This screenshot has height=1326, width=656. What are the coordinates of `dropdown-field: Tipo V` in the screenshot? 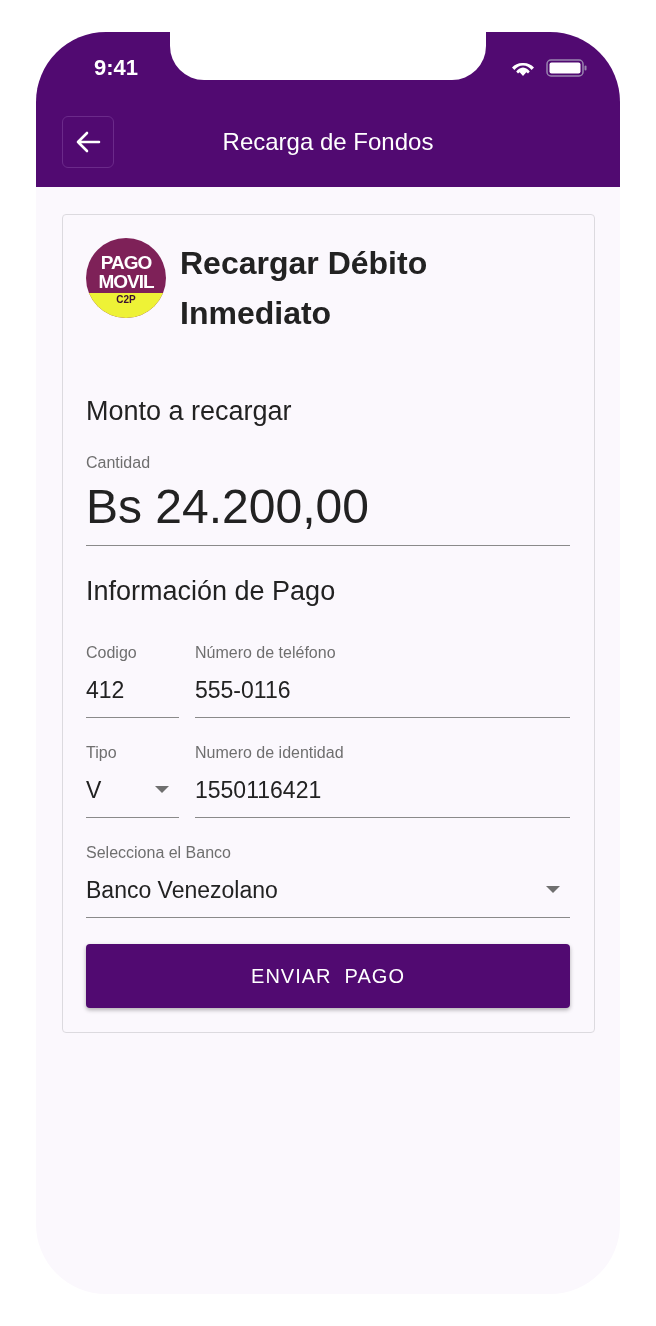 It's located at (132, 780).